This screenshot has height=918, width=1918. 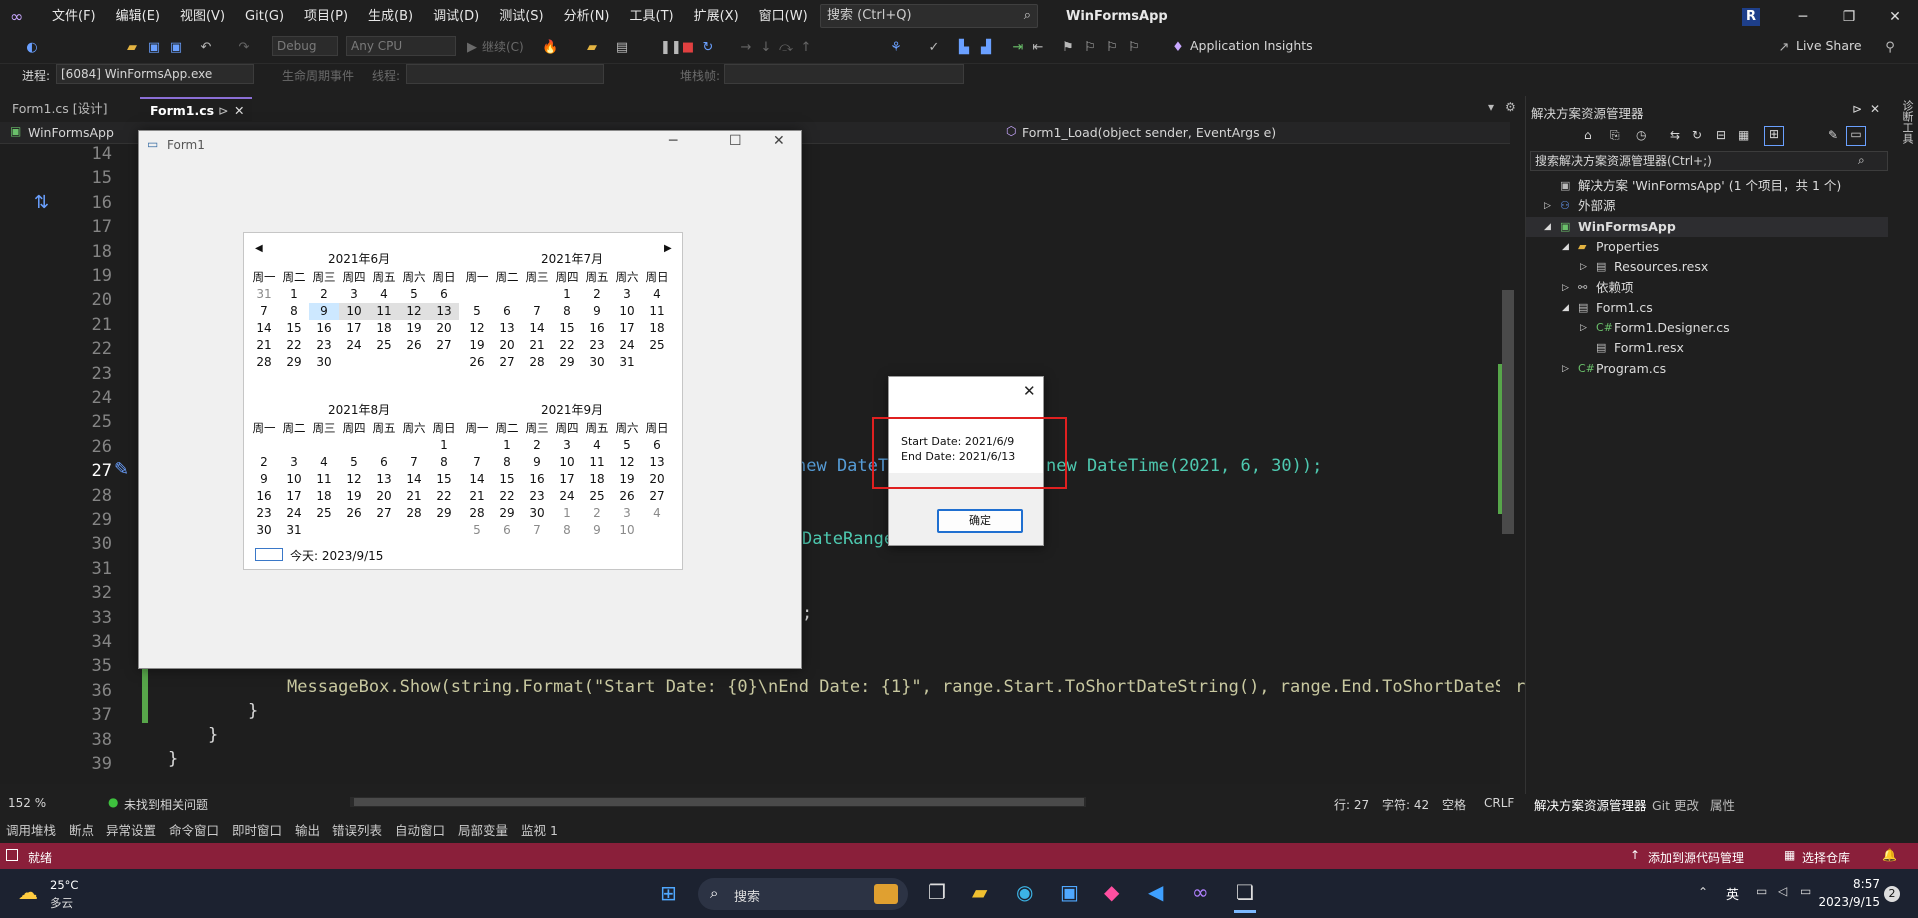 I want to click on layout-icon: ▤, so click(x=622, y=48).